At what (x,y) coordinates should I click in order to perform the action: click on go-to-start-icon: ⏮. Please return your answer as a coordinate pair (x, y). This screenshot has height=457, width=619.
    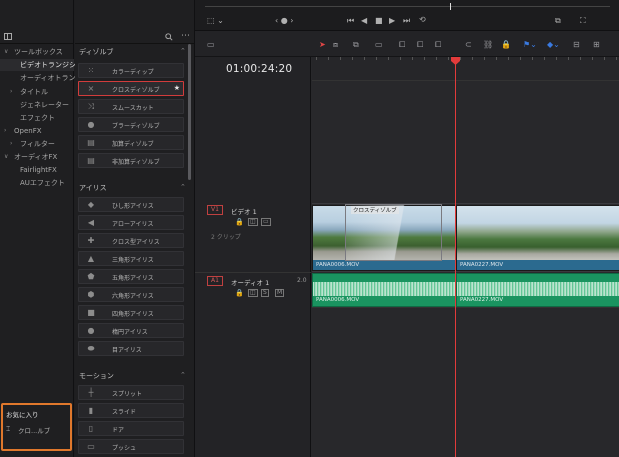
    Looking at the image, I should click on (350, 21).